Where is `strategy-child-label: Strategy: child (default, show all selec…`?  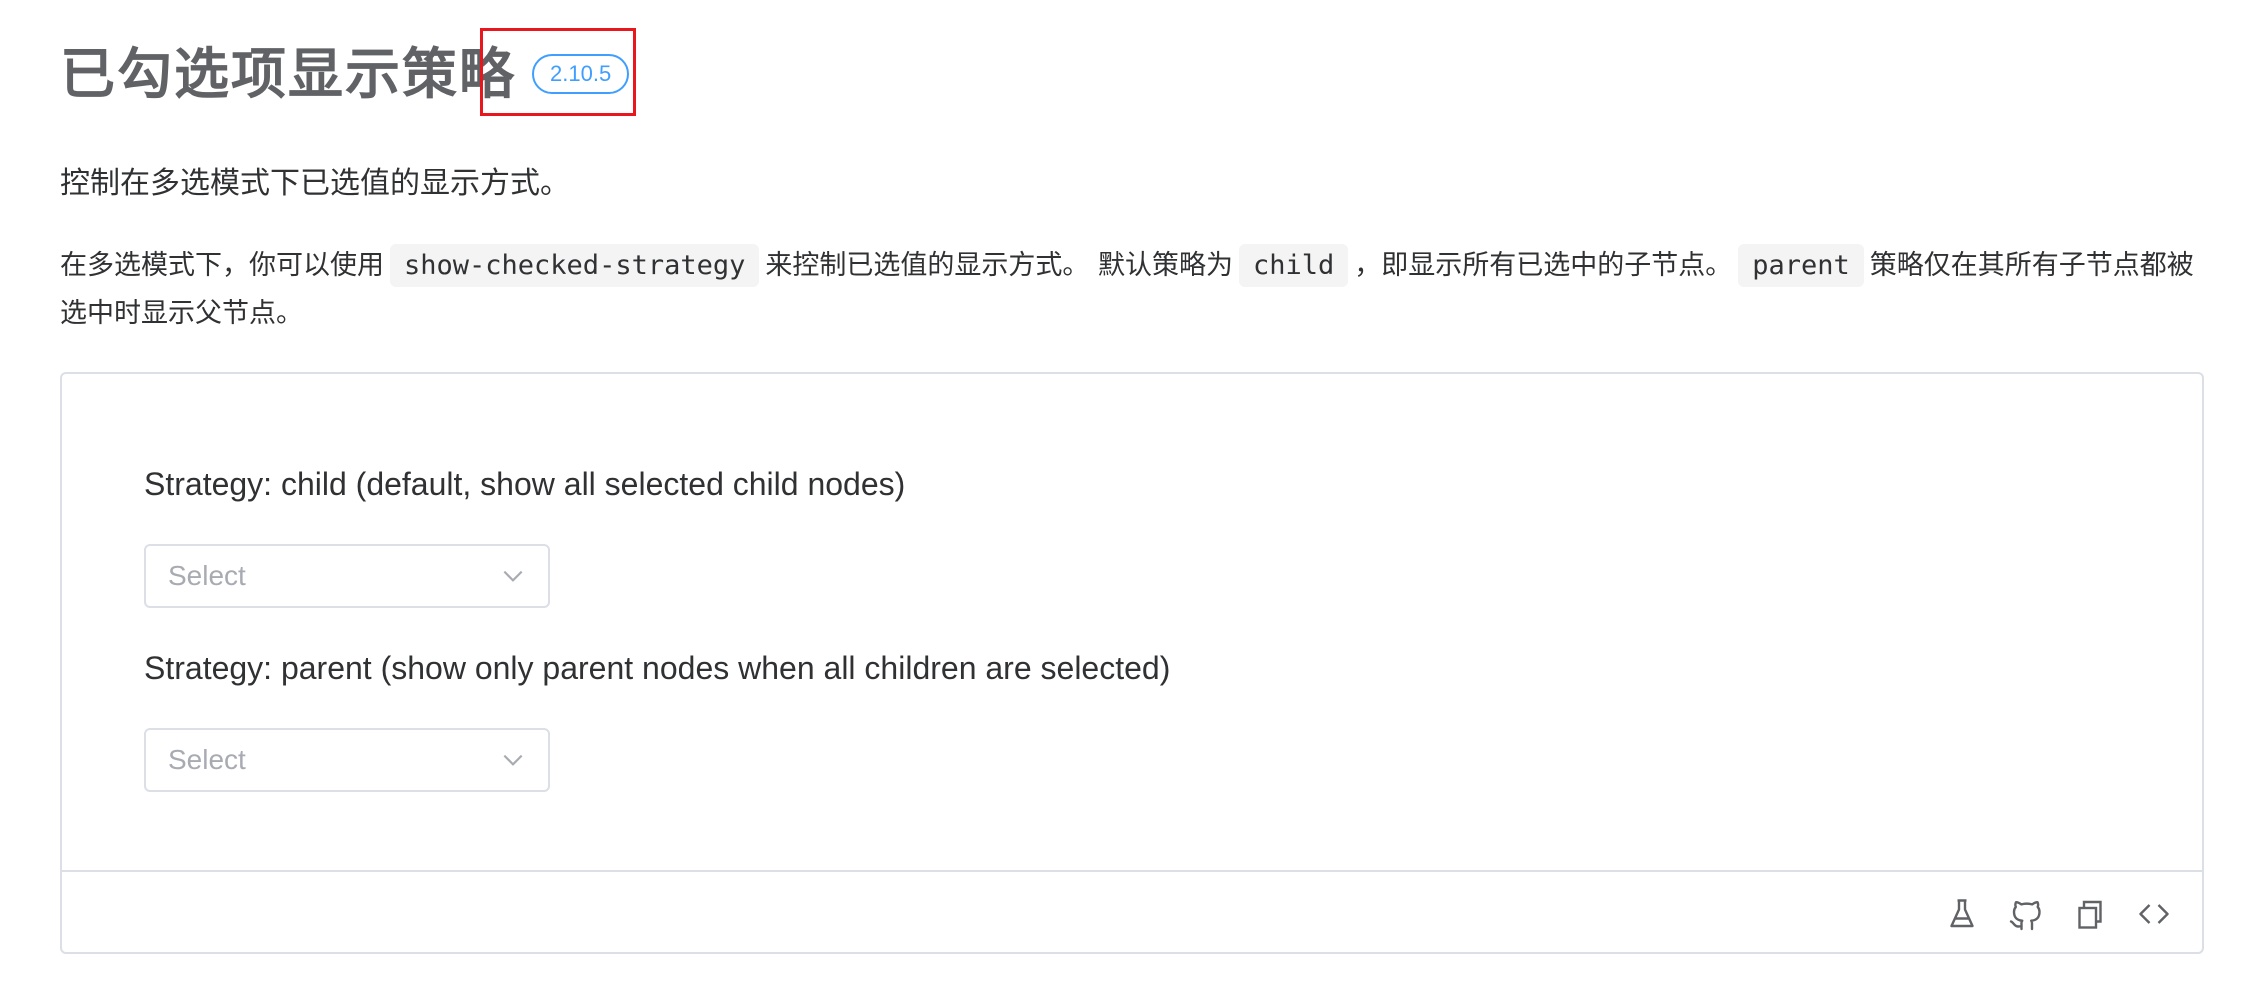
strategy-child-label: Strategy: child (default, show all selec… is located at coordinates (525, 484).